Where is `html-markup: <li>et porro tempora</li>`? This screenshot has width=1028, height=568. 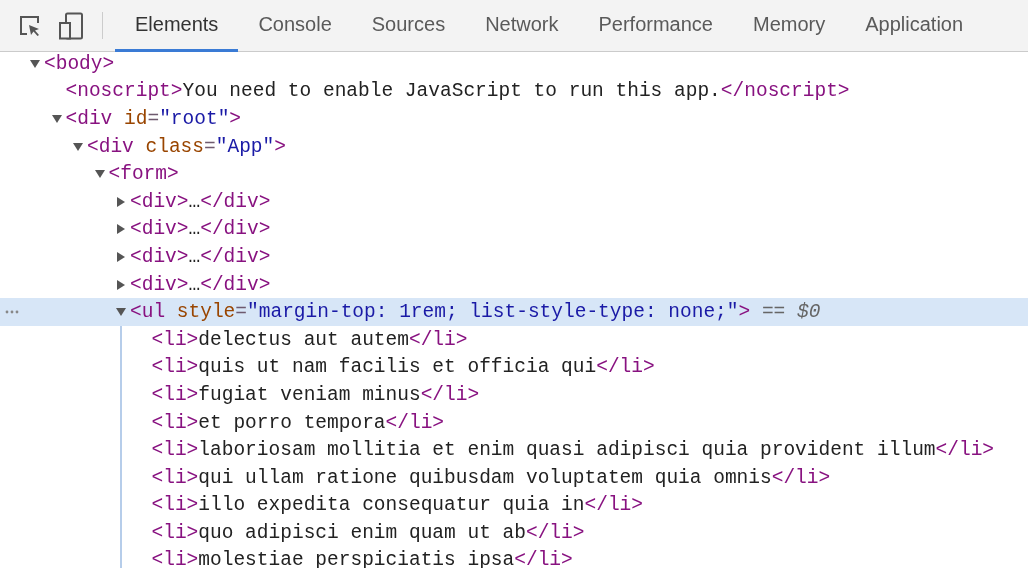 html-markup: <li>et porro tempora</li> is located at coordinates (298, 422).